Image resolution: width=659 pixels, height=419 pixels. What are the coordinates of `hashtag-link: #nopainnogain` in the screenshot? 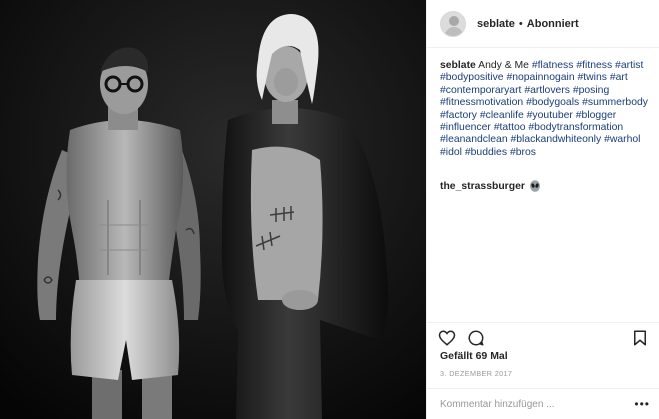 It's located at (540, 77).